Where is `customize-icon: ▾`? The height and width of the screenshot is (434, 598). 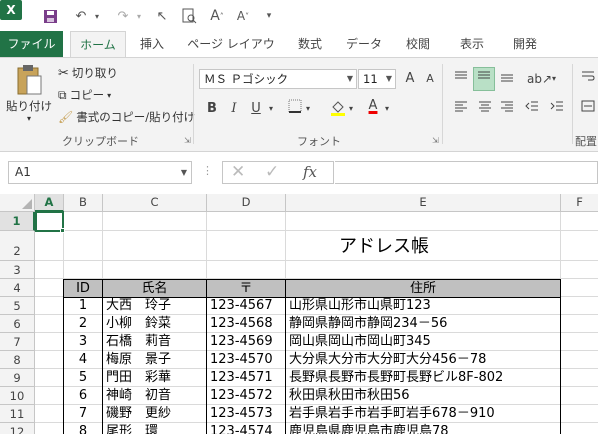 customize-icon: ▾ is located at coordinates (269, 16).